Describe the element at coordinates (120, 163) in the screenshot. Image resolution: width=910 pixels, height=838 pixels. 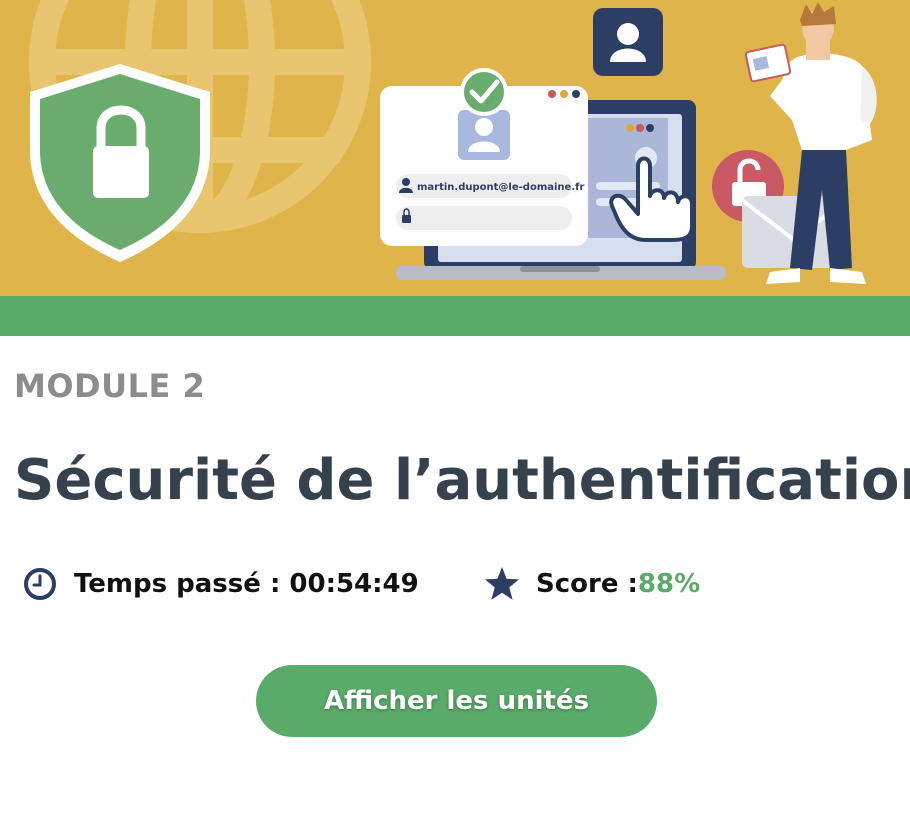
I see `shield-icon` at that location.